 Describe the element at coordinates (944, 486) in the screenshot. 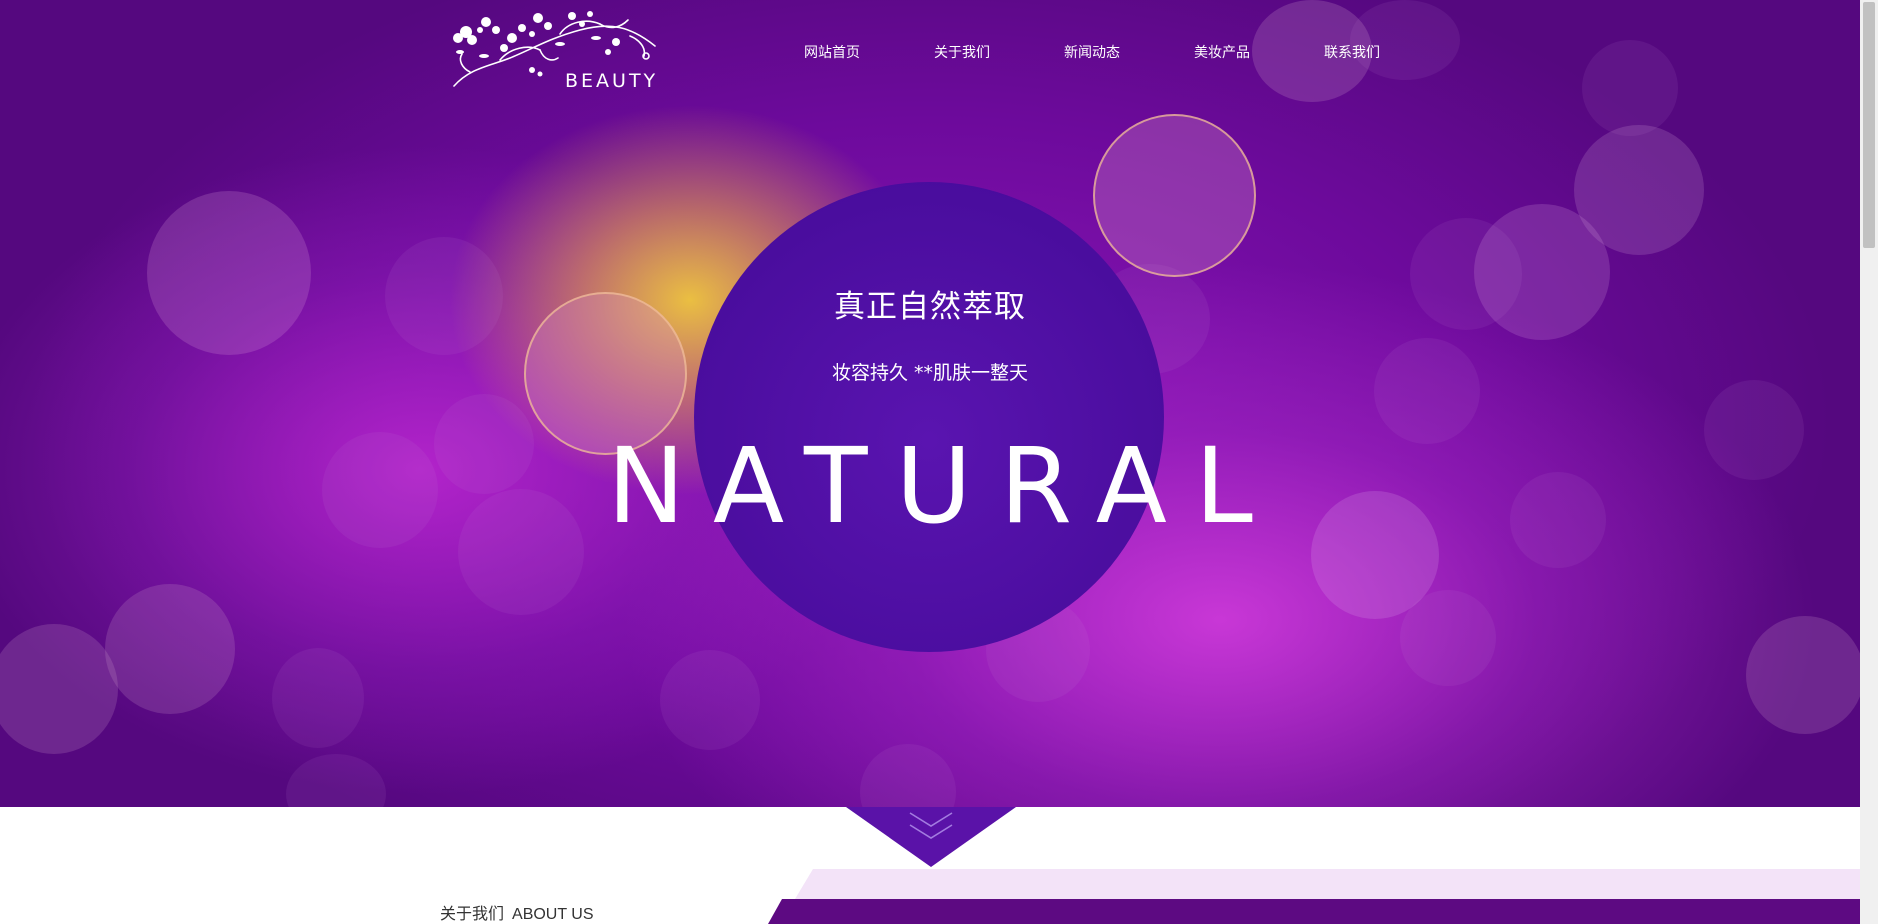

I see `hero-big-word: NATURAL` at that location.